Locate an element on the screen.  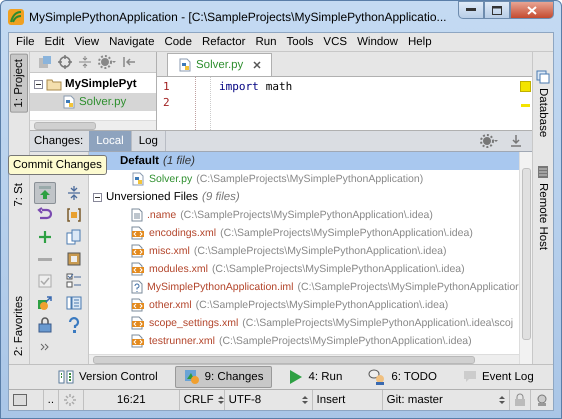
file-name: .name is located at coordinates (161, 215).